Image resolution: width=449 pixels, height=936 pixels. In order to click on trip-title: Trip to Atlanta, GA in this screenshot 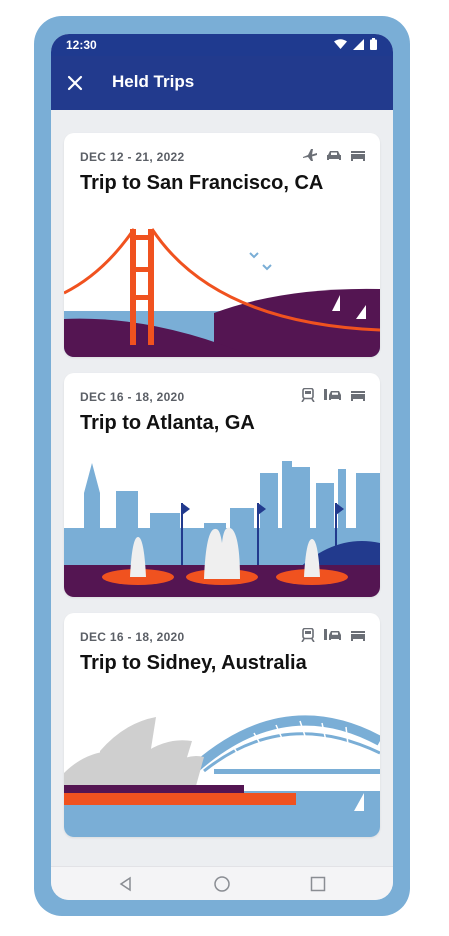, I will do `click(167, 423)`.